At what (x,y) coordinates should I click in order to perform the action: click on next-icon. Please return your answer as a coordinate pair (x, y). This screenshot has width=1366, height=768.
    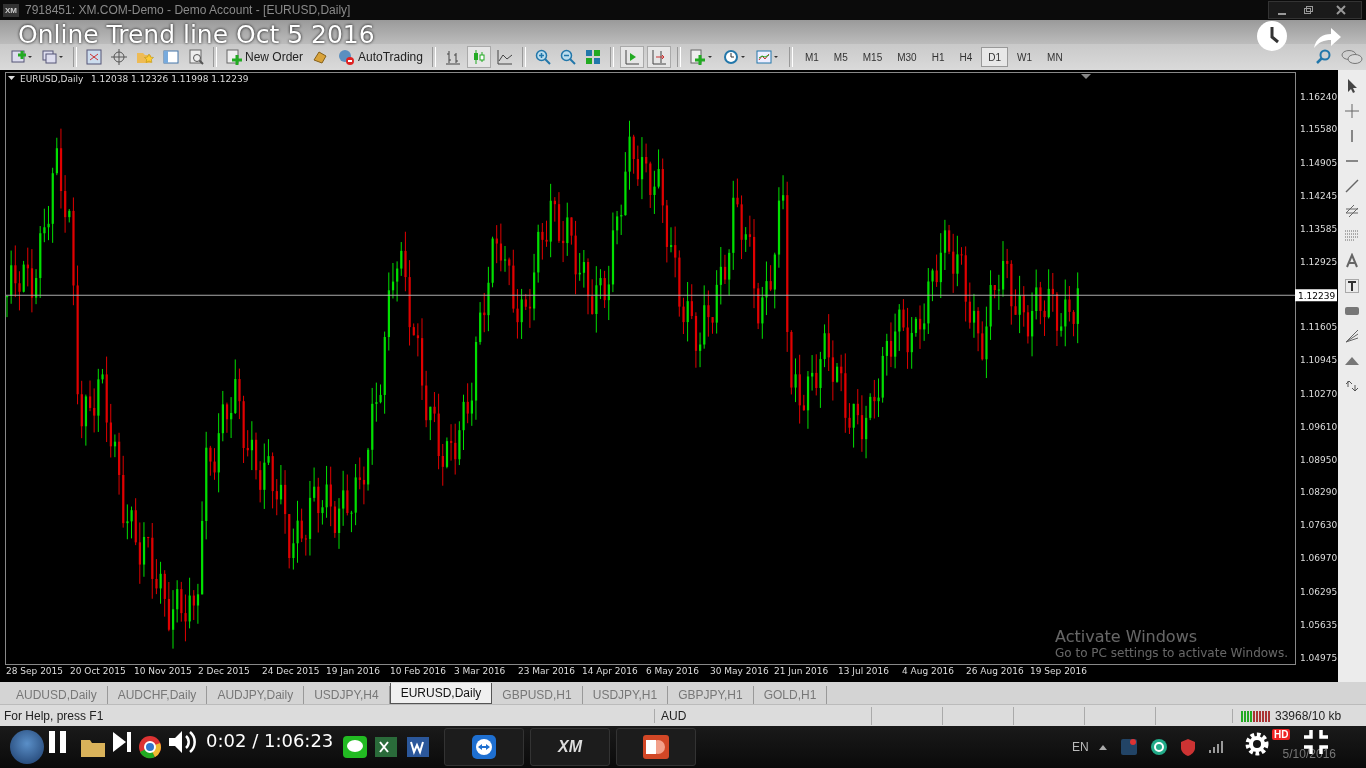
    Looking at the image, I should click on (122, 742).